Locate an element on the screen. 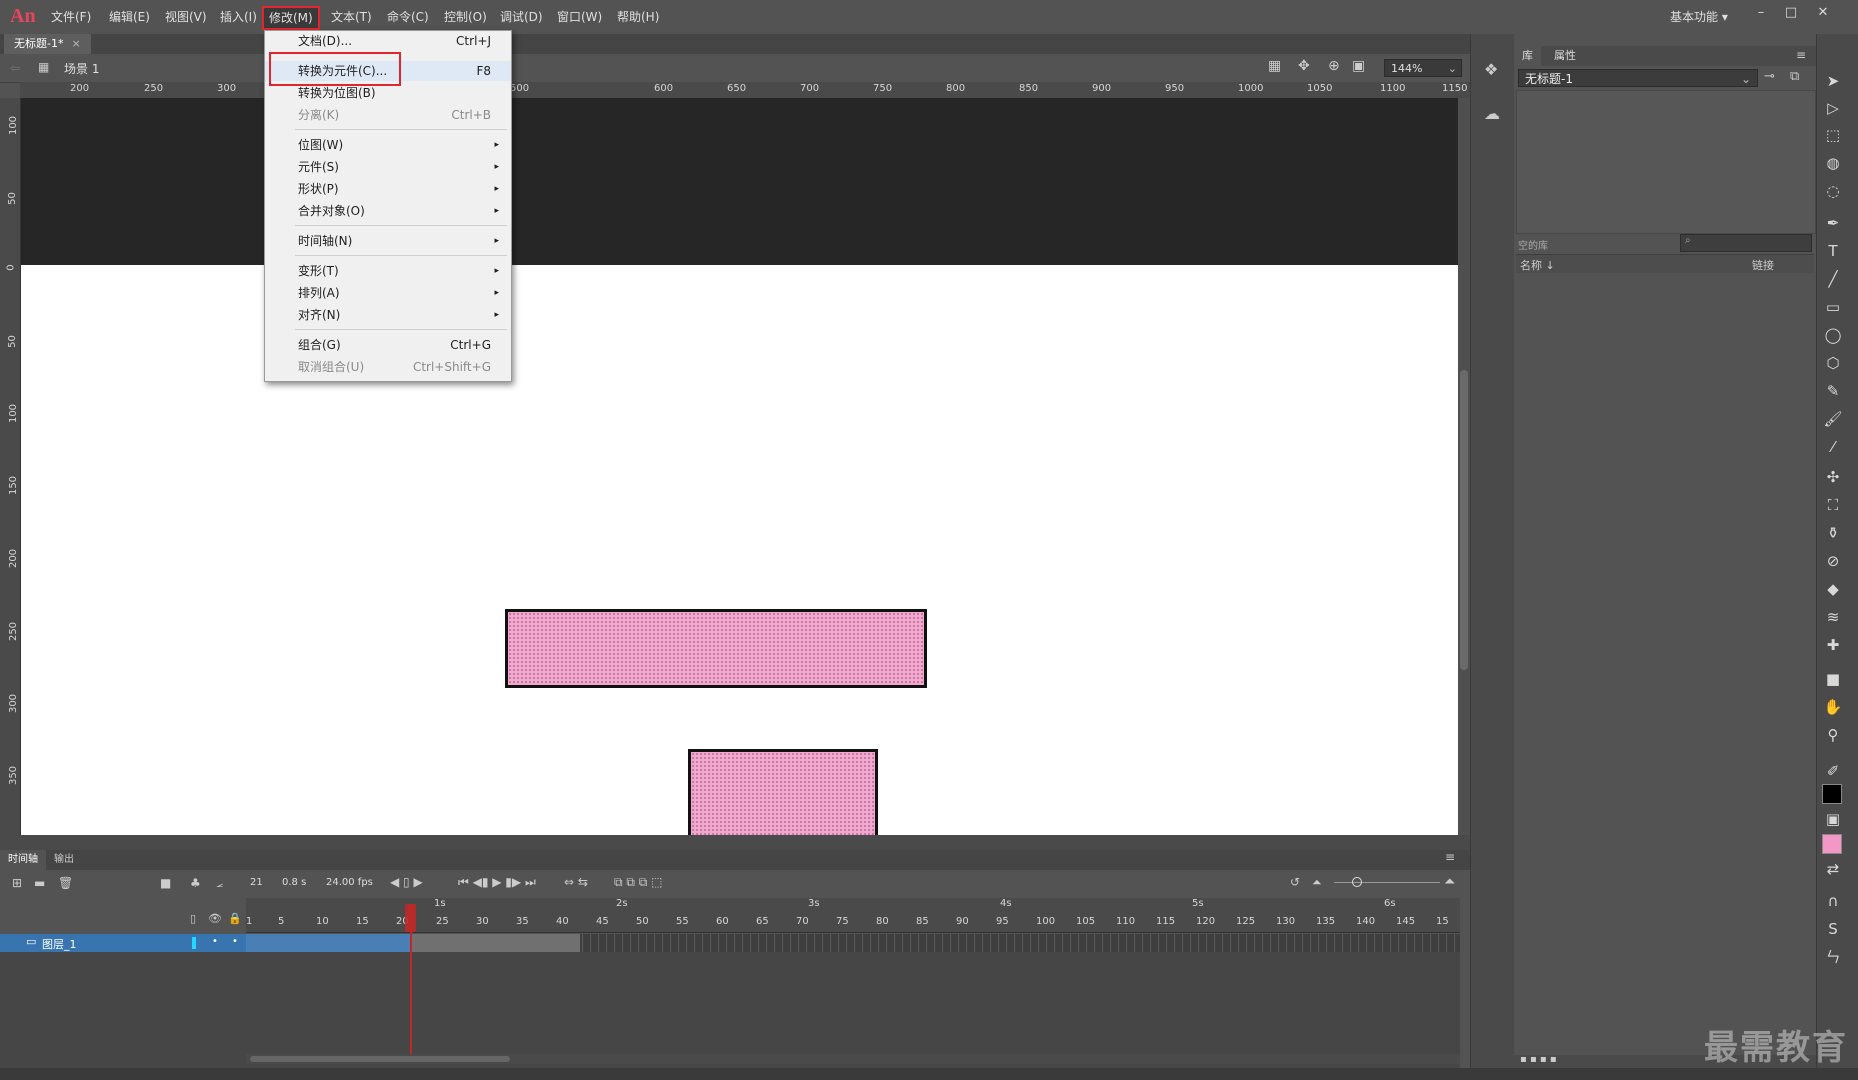 Image resolution: width=1858 pixels, height=1080 pixels. menu-insert: 插入(I) is located at coordinates (238, 17).